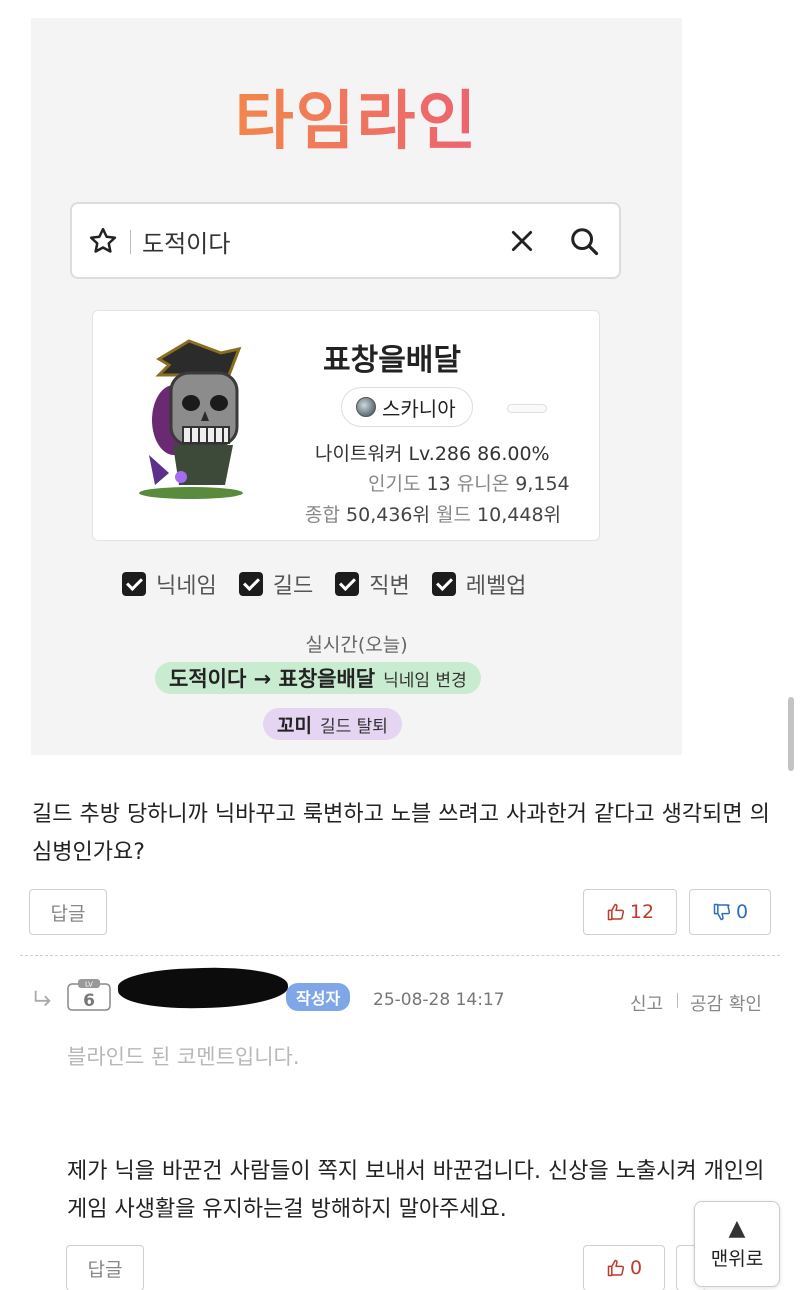 Image resolution: width=800 pixels, height=1290 pixels. I want to click on change-tag: 길드 탈퇴, so click(353, 726).